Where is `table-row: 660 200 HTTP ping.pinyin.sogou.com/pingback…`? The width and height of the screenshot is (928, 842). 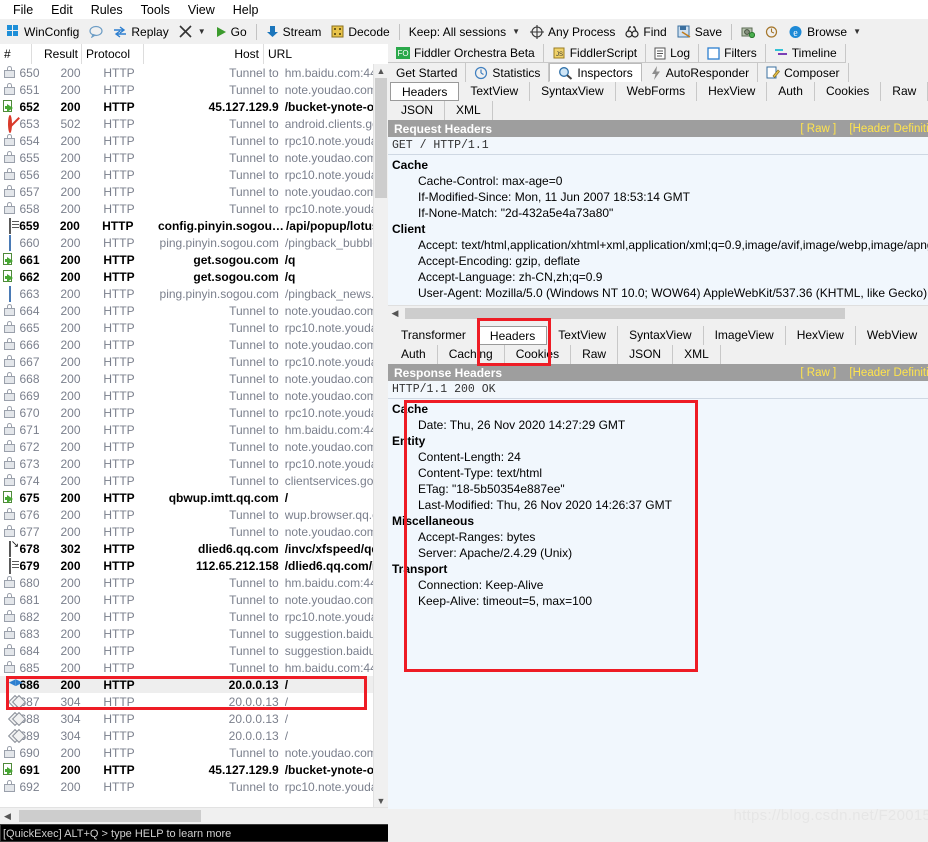
table-row: 660 200 HTTP ping.pinyin.sogou.com/pingback… is located at coordinates (193, 242).